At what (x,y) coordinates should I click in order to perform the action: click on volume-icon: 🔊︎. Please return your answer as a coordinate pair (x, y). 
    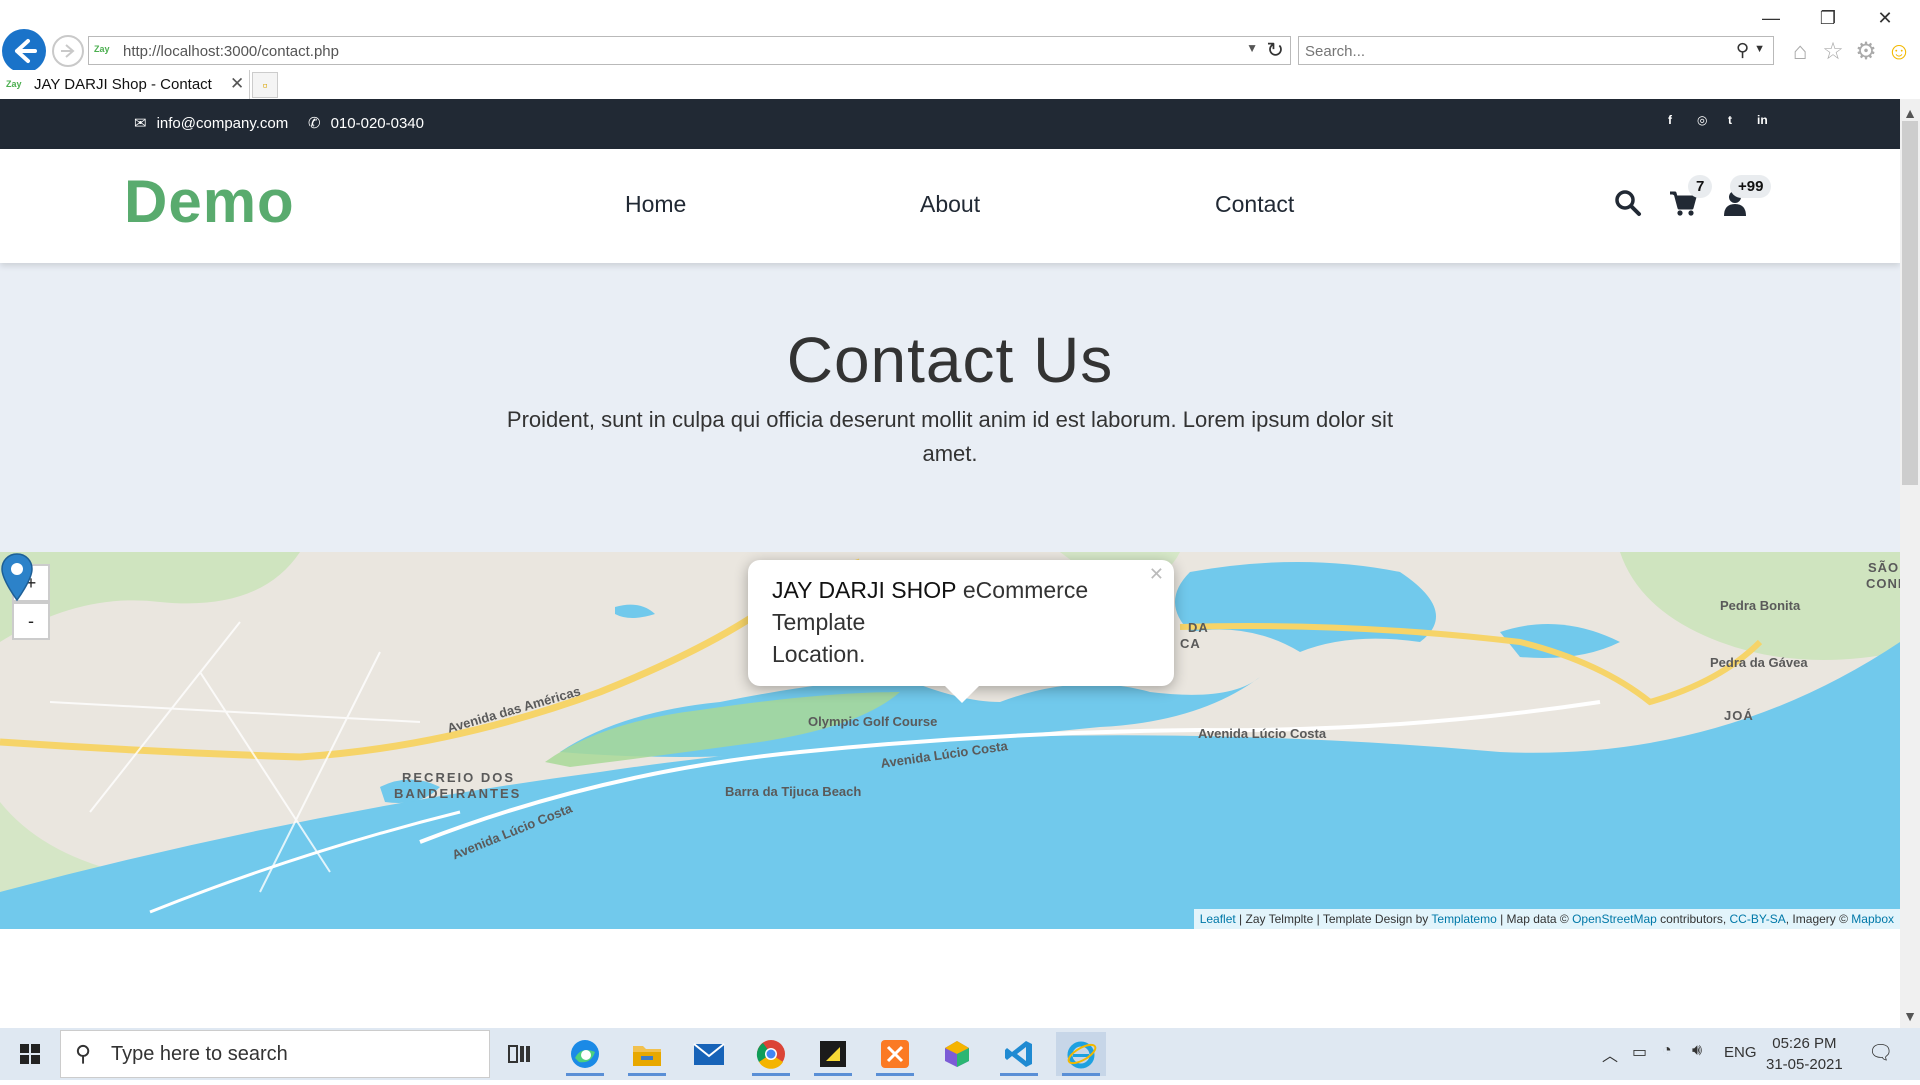
    Looking at the image, I should click on (1697, 1051).